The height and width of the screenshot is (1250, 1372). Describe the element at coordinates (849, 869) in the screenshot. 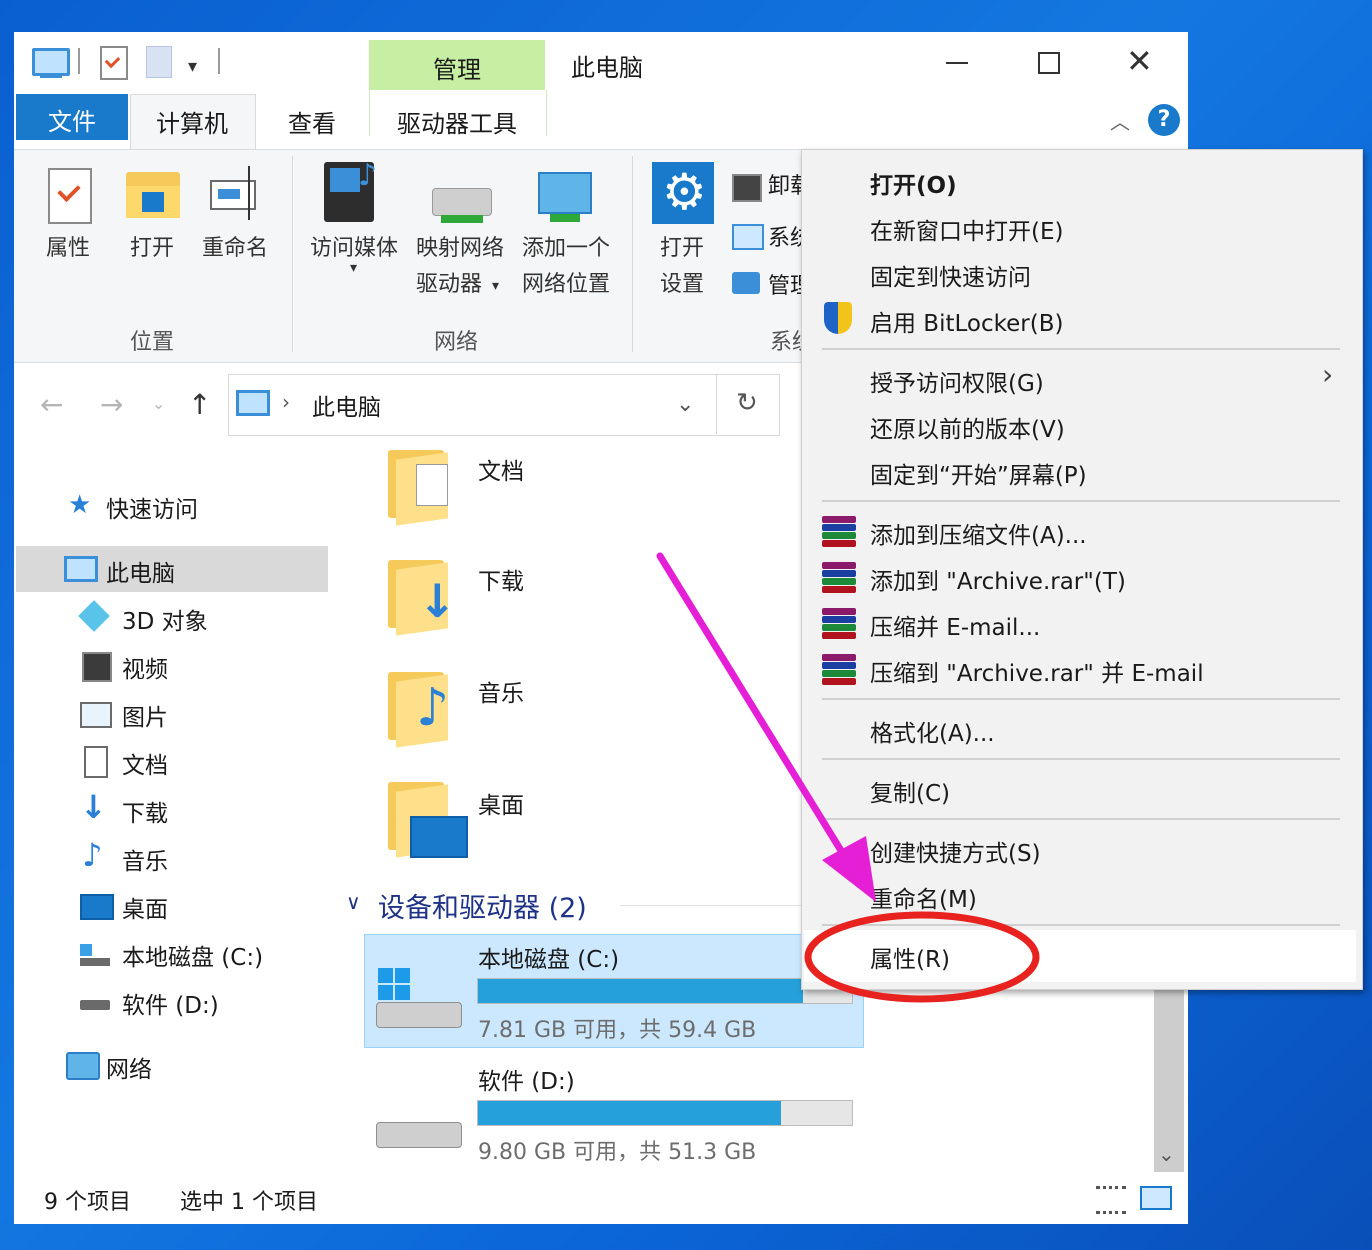

I see `annotation-arrow-head` at that location.